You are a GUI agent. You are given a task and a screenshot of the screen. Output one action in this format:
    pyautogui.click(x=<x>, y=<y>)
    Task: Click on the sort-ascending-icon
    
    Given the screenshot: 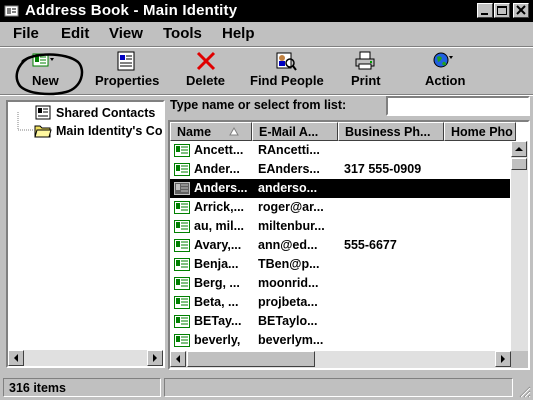 What is the action you would take?
    pyautogui.click(x=234, y=131)
    